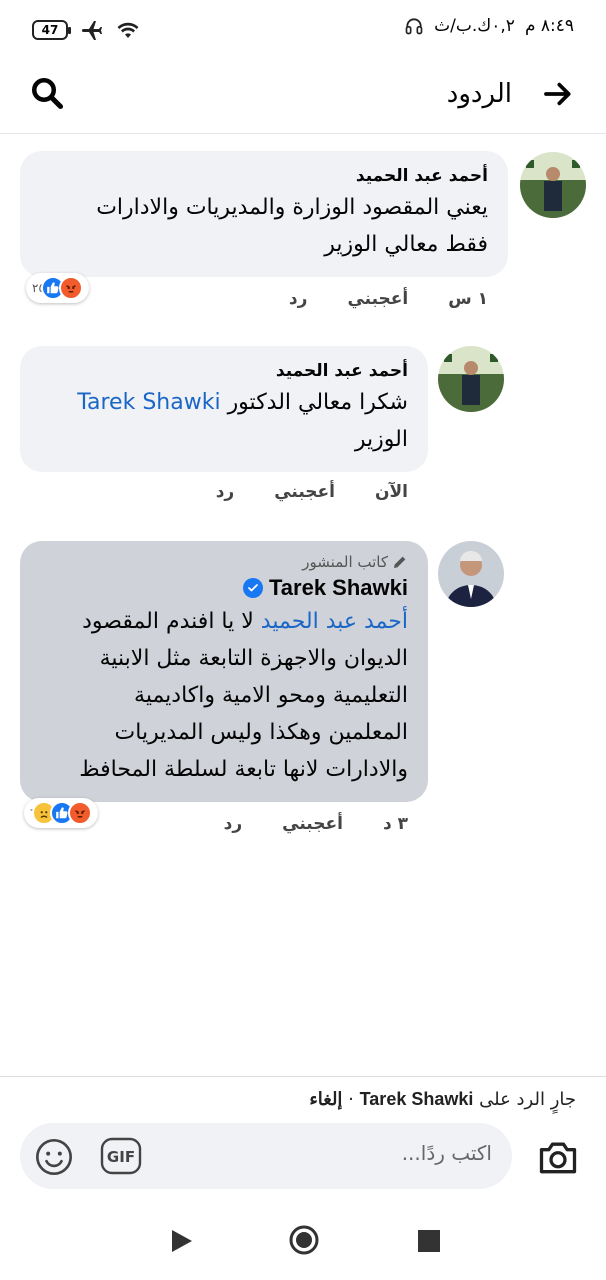  I want to click on gif-button: GIF, so click(121, 1156).